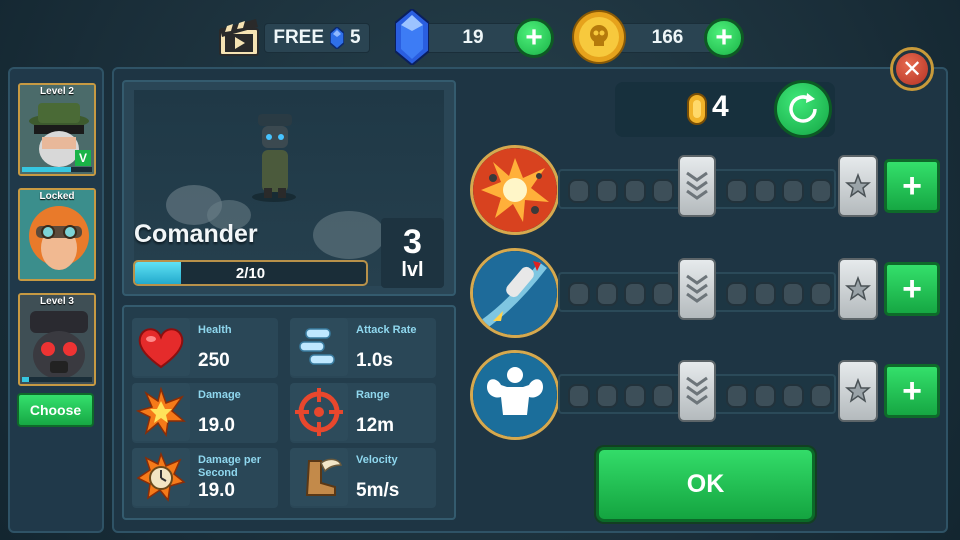 Image resolution: width=960 pixels, height=540 pixels. Describe the element at coordinates (57, 91) in the screenshot. I see `hero-card-label: Level 2` at that location.